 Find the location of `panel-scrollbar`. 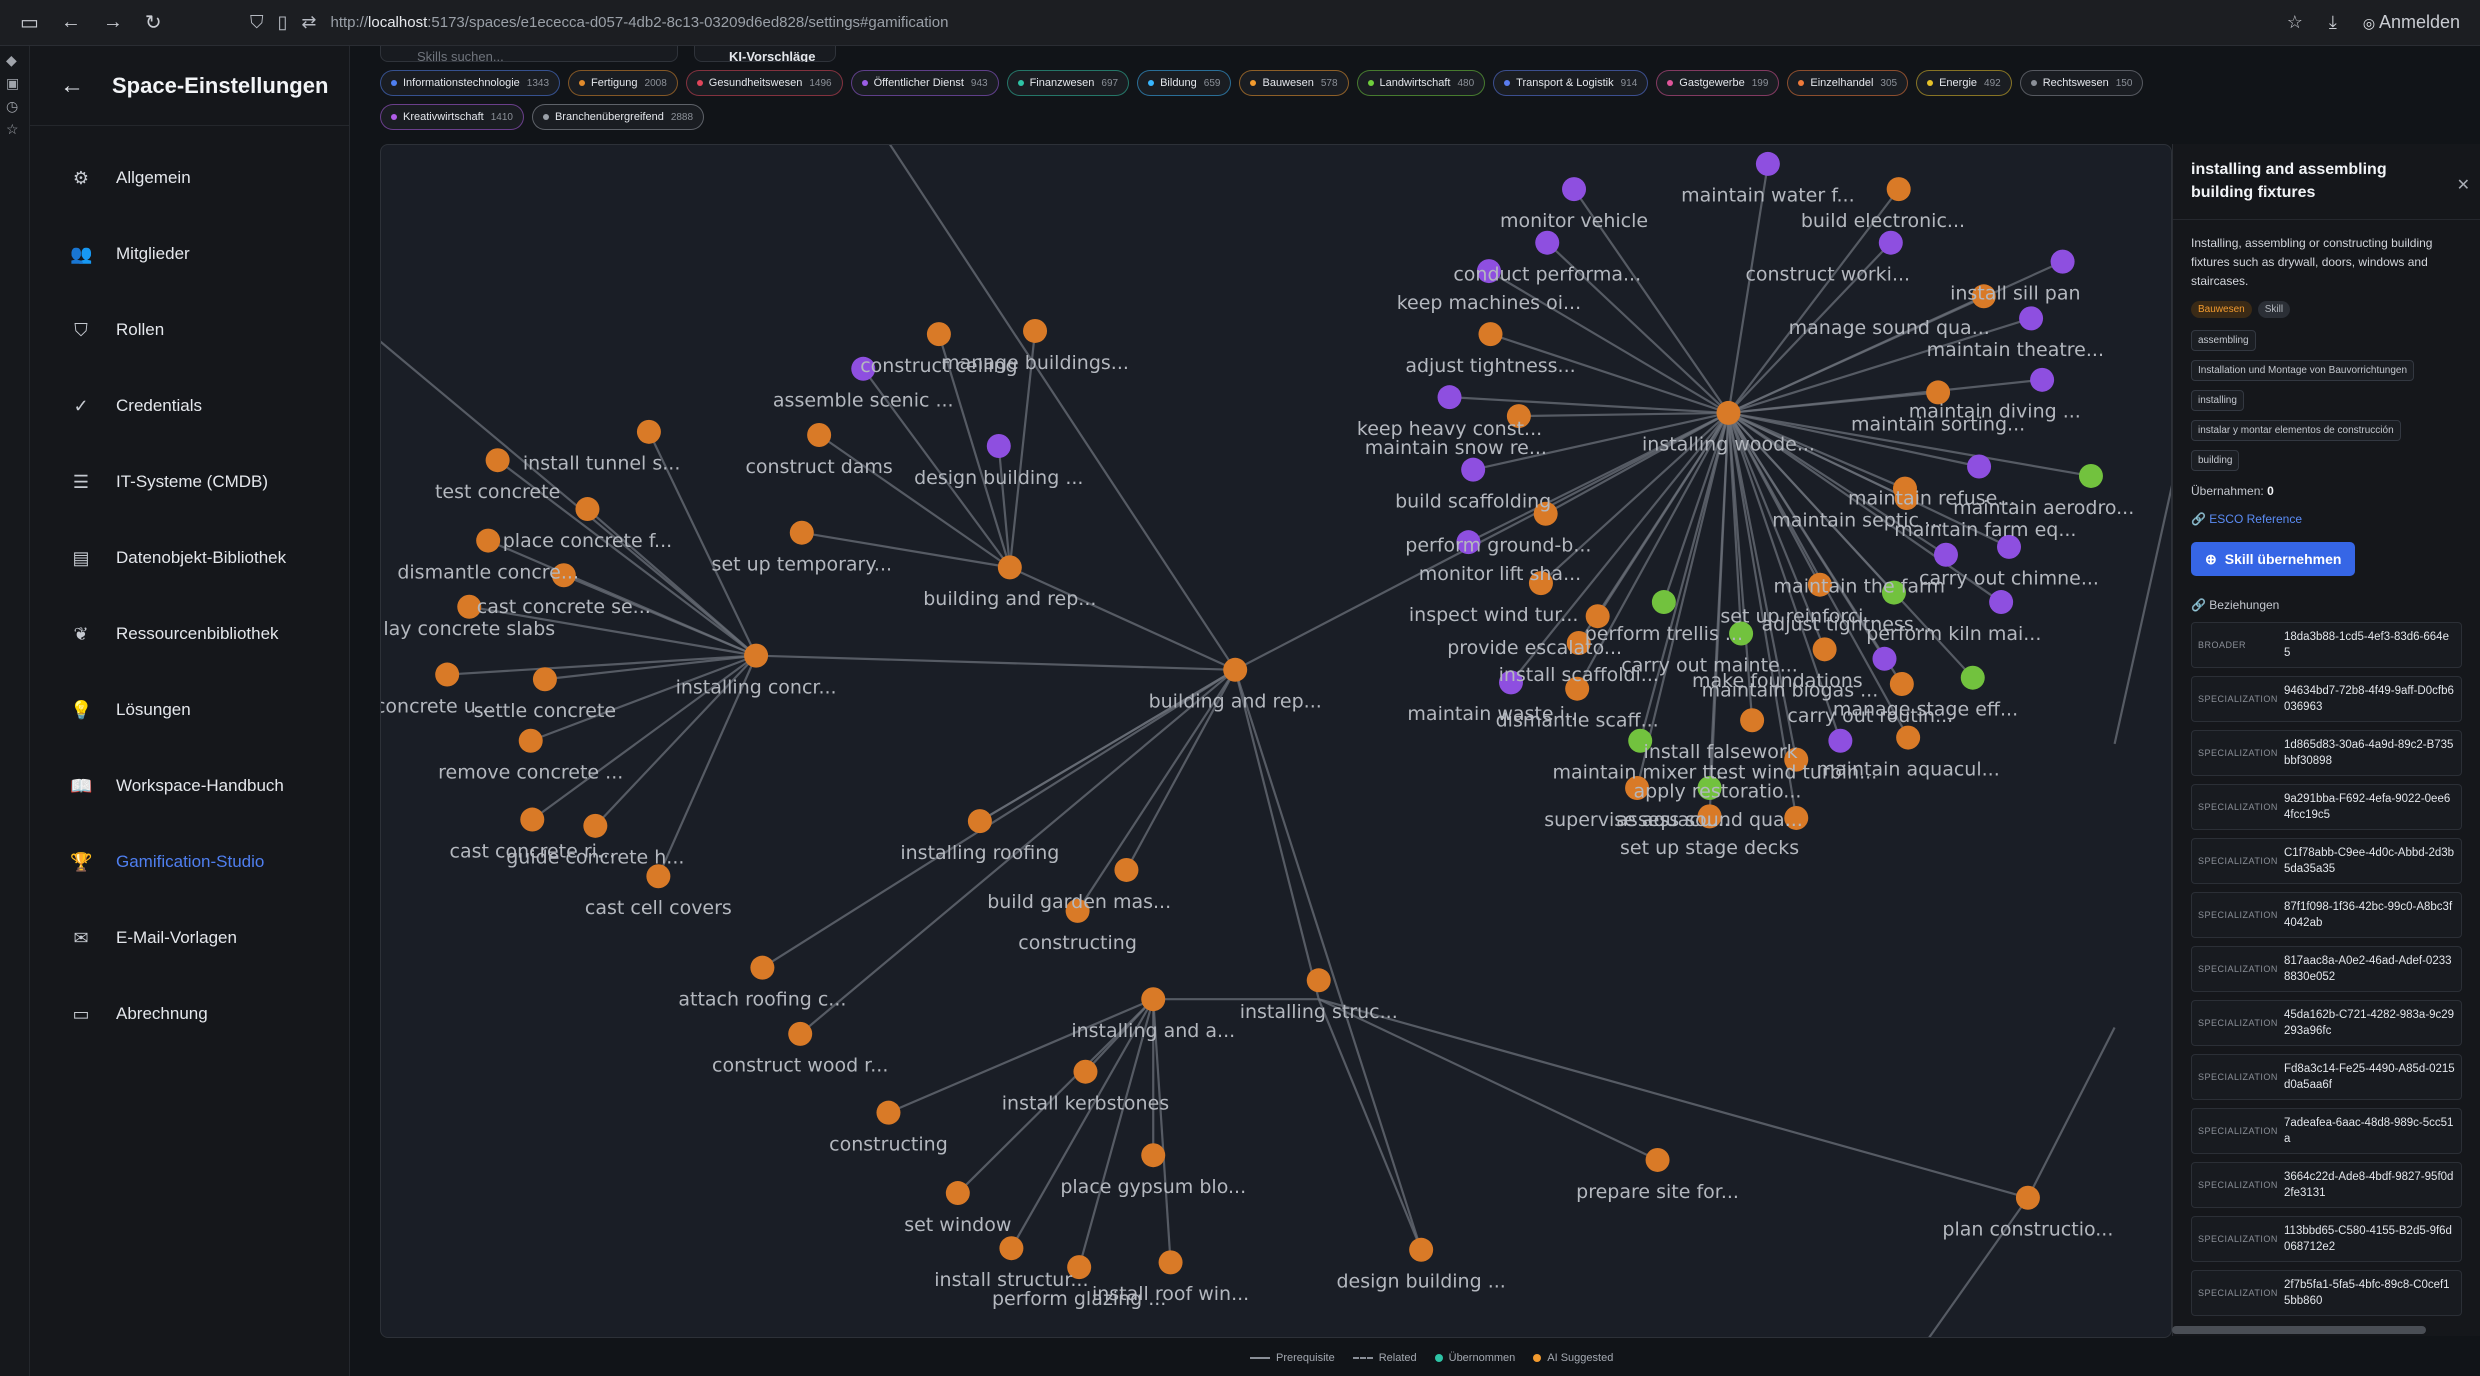

panel-scrollbar is located at coordinates (2299, 1330).